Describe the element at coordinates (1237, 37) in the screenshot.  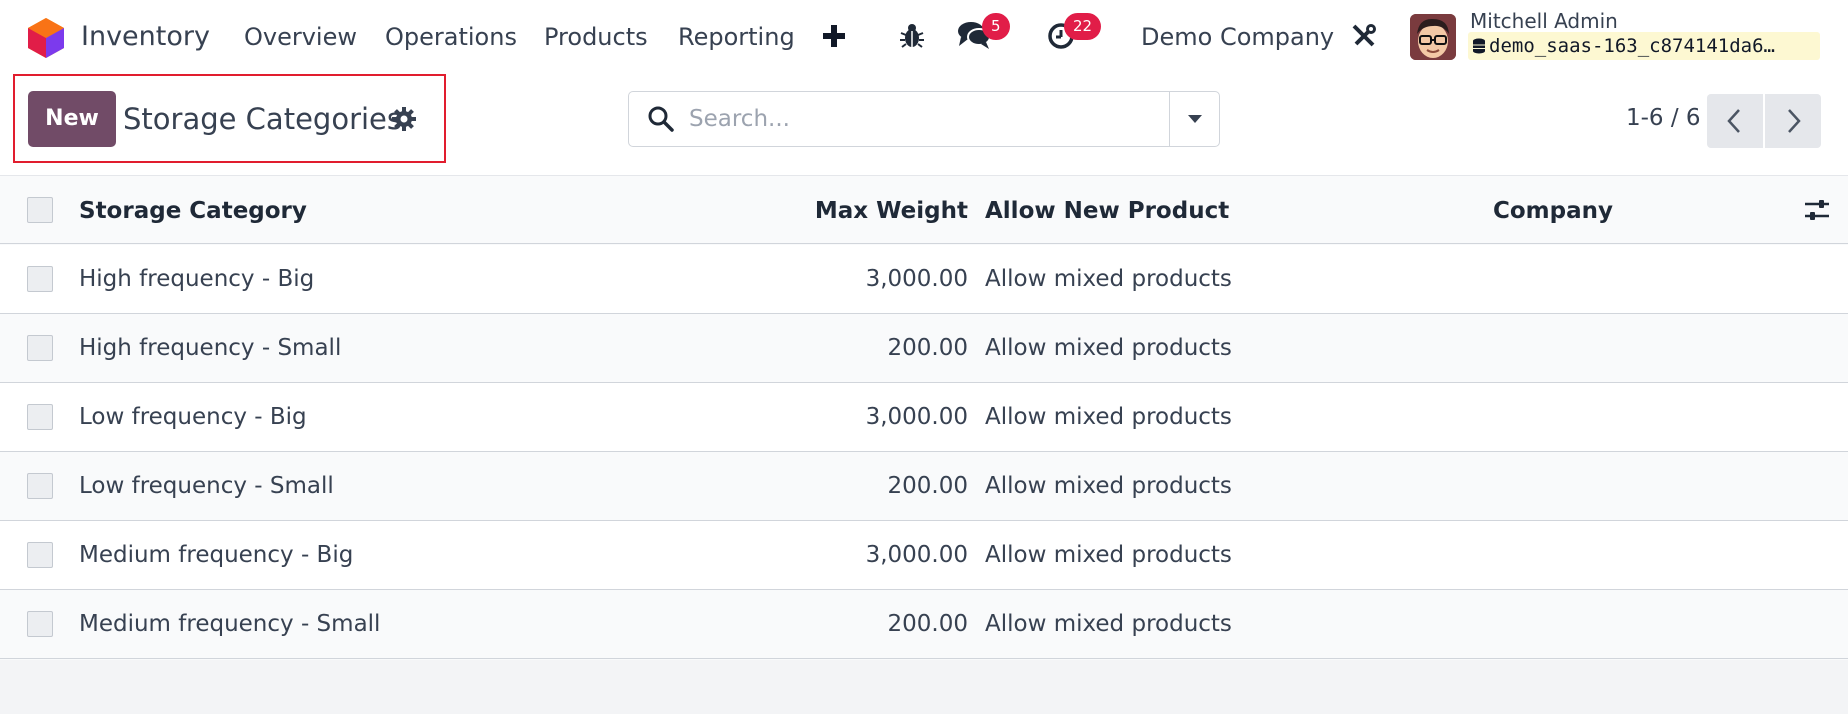
I see `company-switcher: Demo Company` at that location.